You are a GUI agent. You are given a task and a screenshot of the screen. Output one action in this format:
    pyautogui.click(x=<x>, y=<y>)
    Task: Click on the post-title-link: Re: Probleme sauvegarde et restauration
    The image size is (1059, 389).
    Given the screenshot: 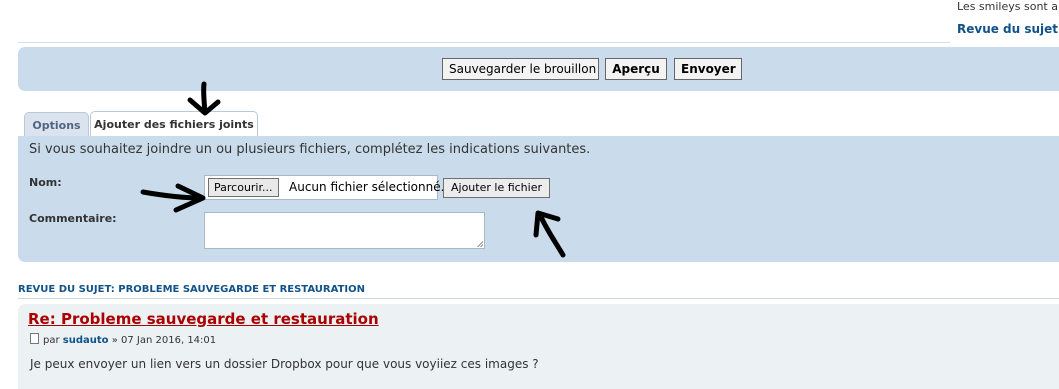 What is the action you would take?
    pyautogui.click(x=203, y=319)
    